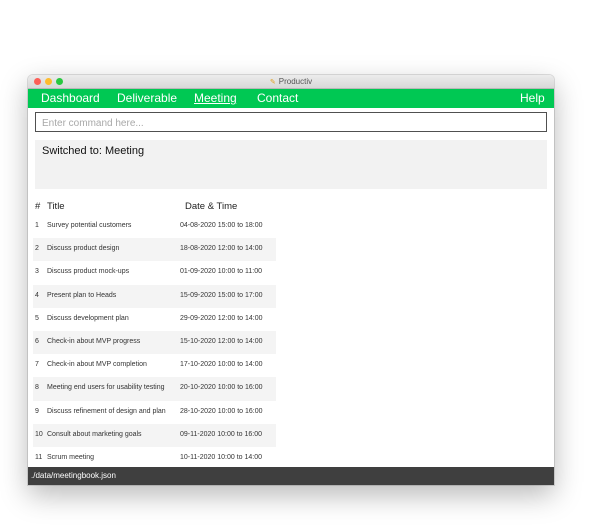 The height and width of the screenshot is (528, 593). What do you see at coordinates (221, 318) in the screenshot?
I see `meeting-datetime: 29-09-2020 12:00 to 14:00` at bounding box center [221, 318].